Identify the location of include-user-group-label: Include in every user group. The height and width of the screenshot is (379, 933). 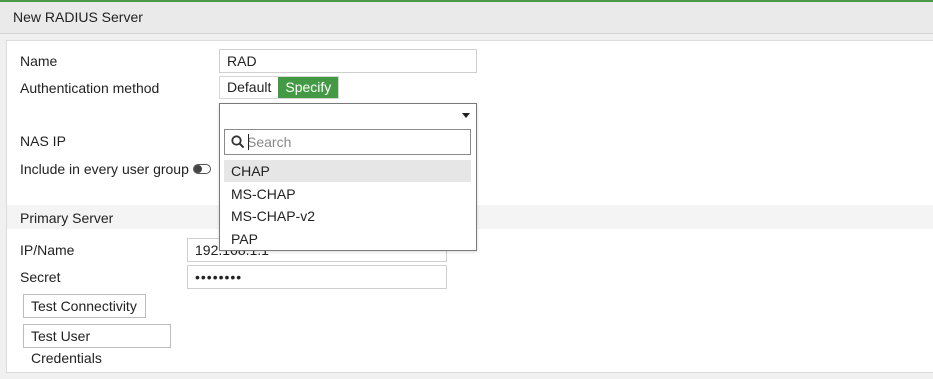
(104, 169).